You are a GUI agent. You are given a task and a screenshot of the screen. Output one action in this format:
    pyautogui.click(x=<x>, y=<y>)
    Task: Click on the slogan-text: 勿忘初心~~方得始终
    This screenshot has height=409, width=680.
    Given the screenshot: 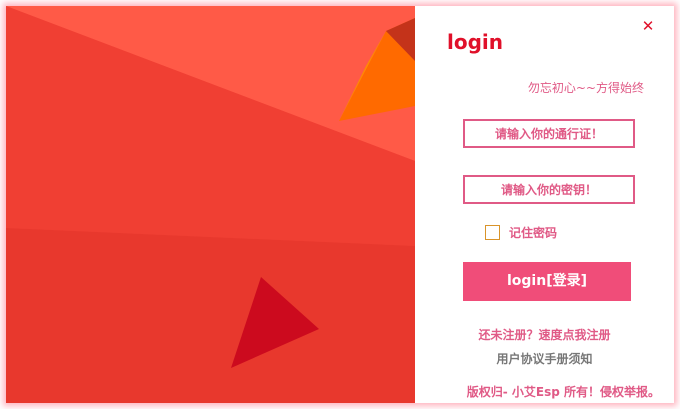 What is the action you would take?
    pyautogui.click(x=585, y=88)
    